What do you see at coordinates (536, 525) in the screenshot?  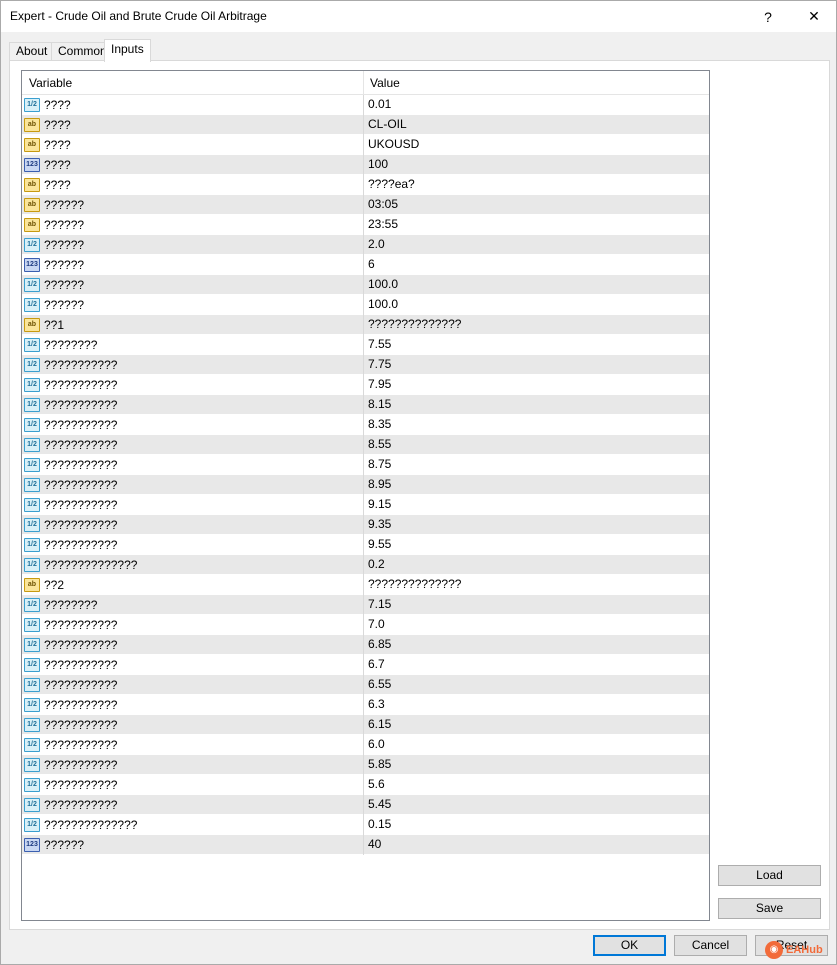 I see `value-cell: 9.35` at bounding box center [536, 525].